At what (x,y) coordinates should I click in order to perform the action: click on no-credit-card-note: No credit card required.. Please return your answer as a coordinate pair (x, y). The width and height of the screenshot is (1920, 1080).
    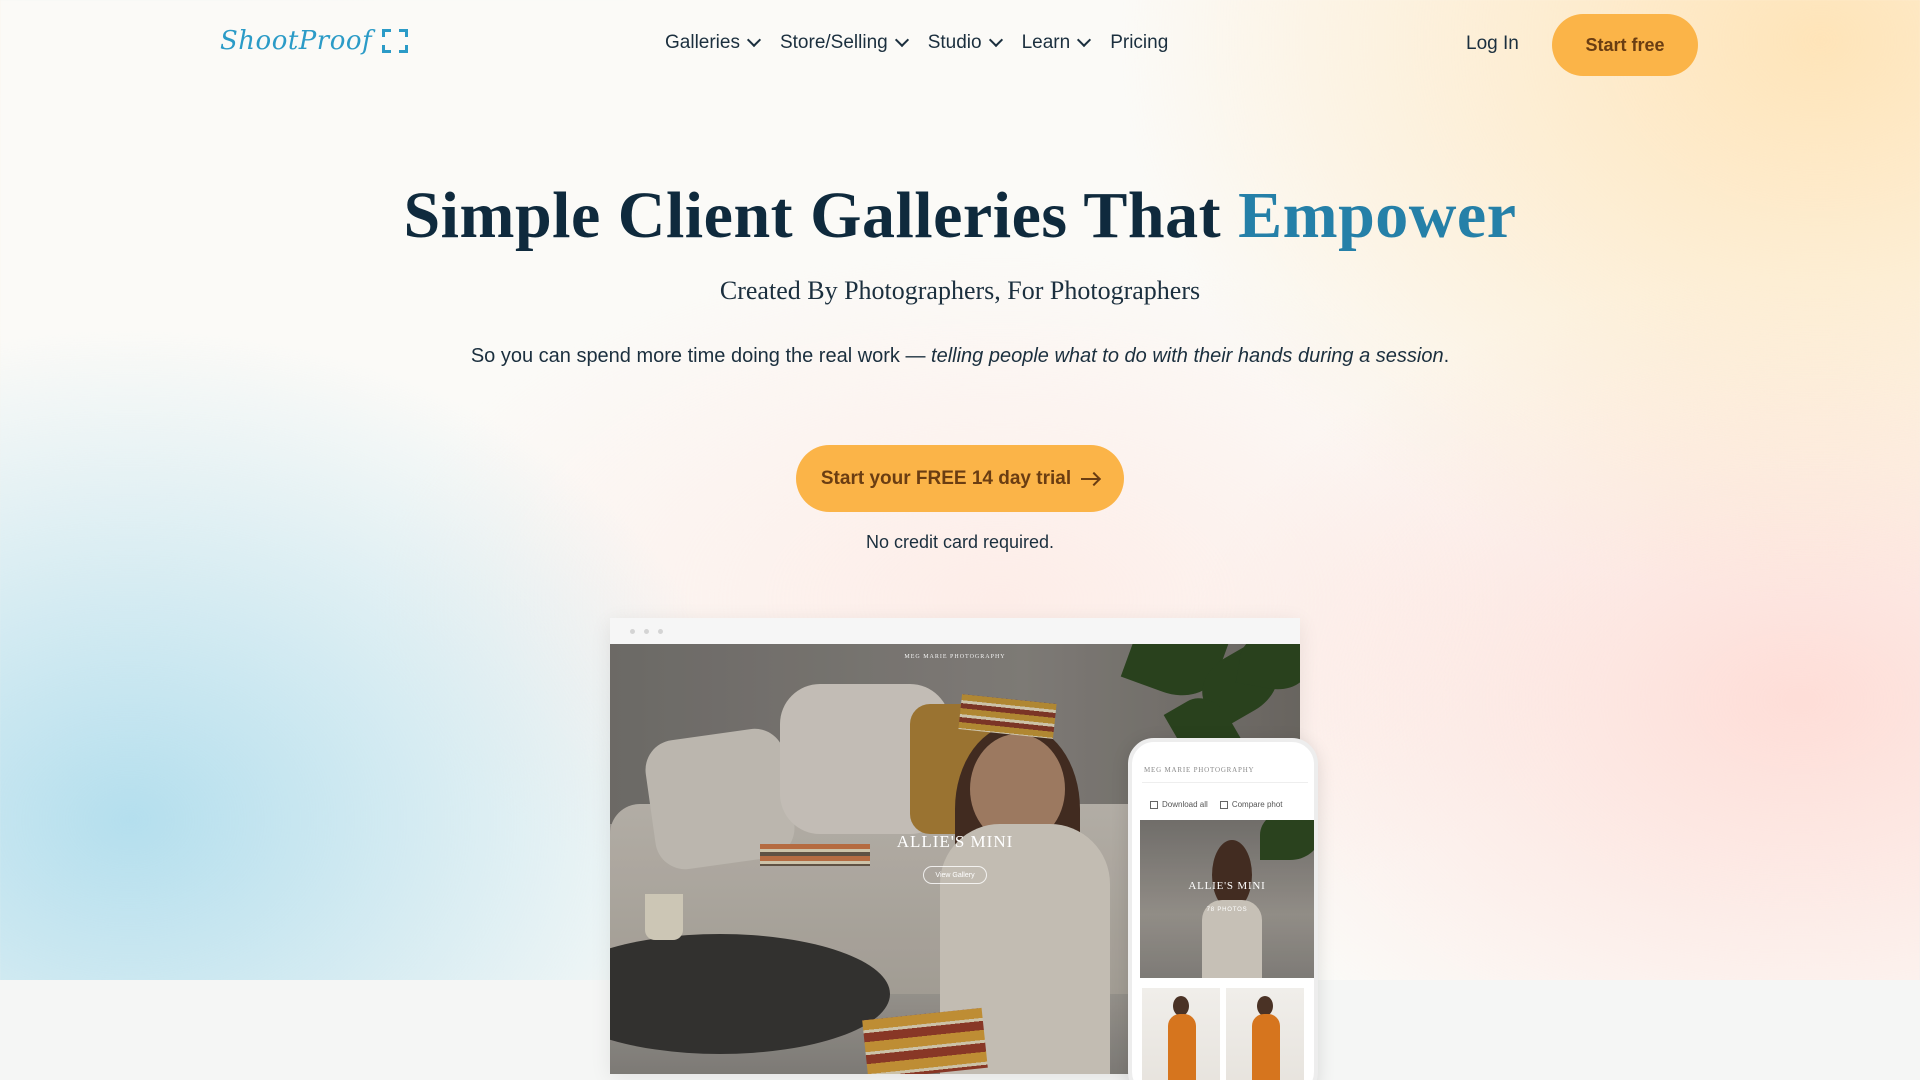
    Looking at the image, I should click on (960, 542).